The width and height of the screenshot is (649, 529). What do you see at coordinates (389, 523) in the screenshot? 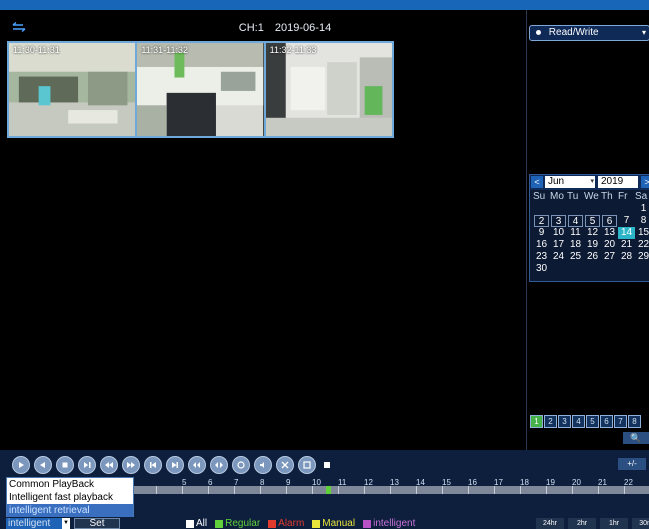
I see `legend-intelligent: intelligent` at bounding box center [389, 523].